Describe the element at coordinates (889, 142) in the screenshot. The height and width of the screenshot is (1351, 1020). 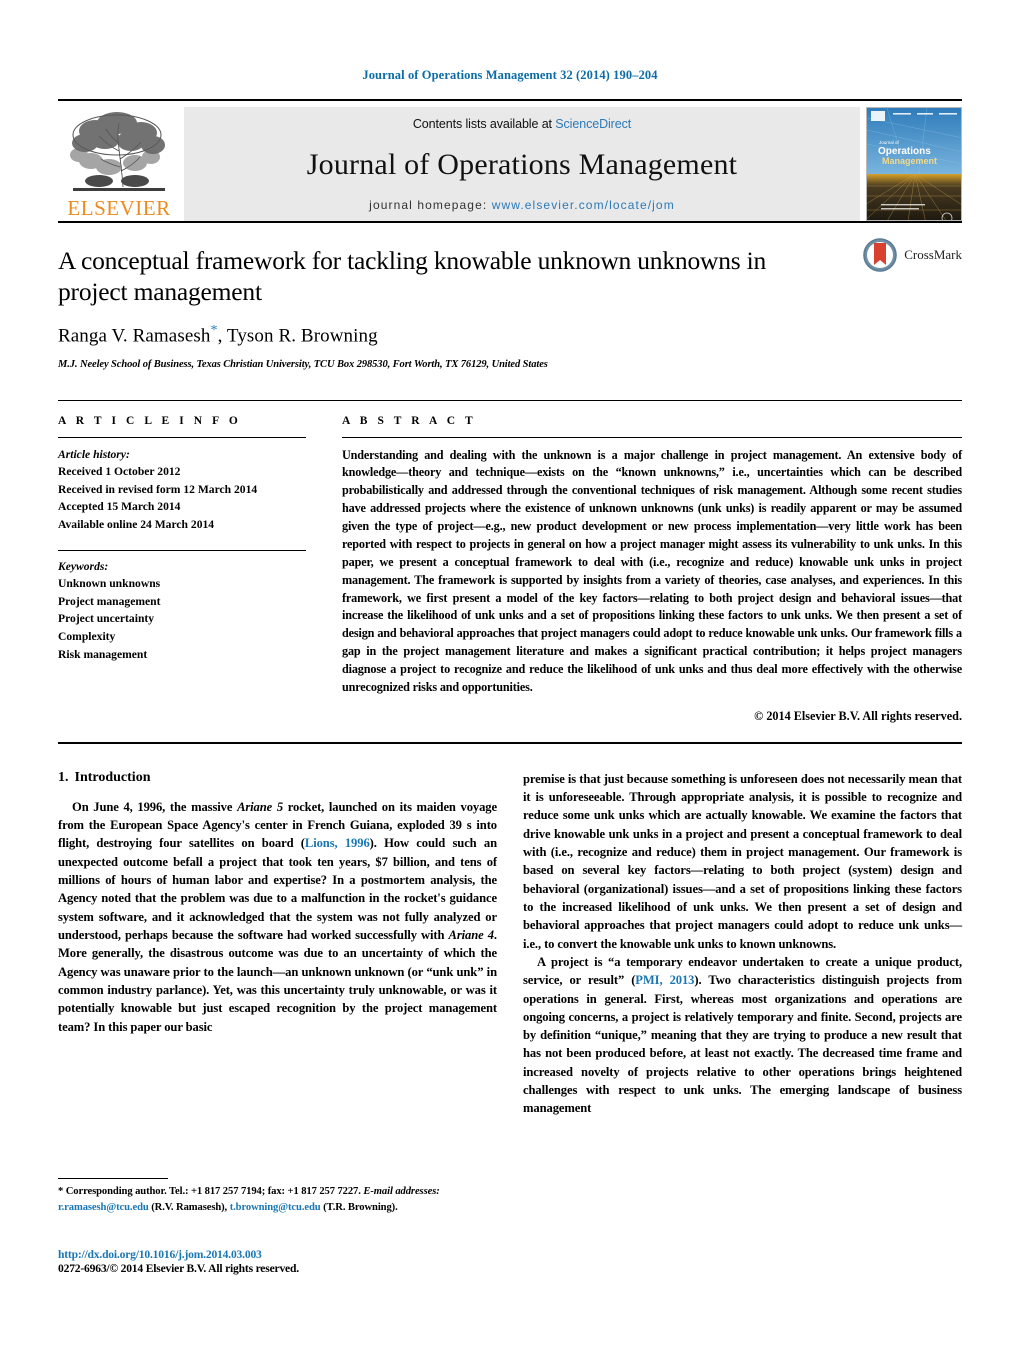
I see `svg-text: Journal of` at that location.